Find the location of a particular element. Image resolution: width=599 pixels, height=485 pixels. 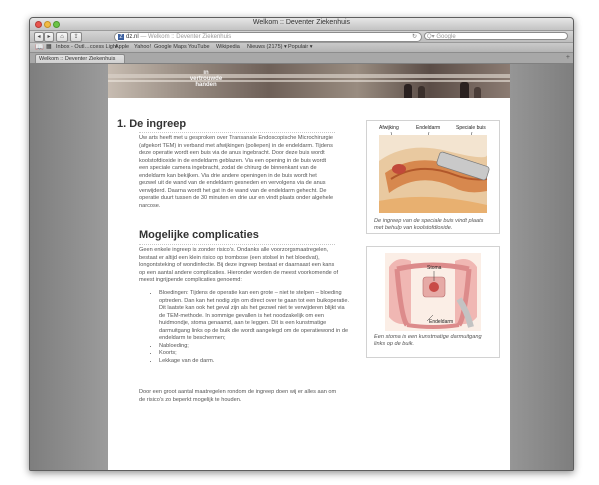

back-button: ◂ is located at coordinates (39, 37).